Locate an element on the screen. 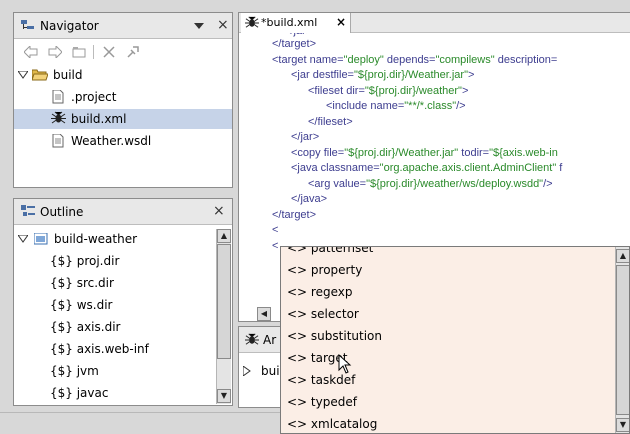  tree-item-build: build is located at coordinates (123, 75).